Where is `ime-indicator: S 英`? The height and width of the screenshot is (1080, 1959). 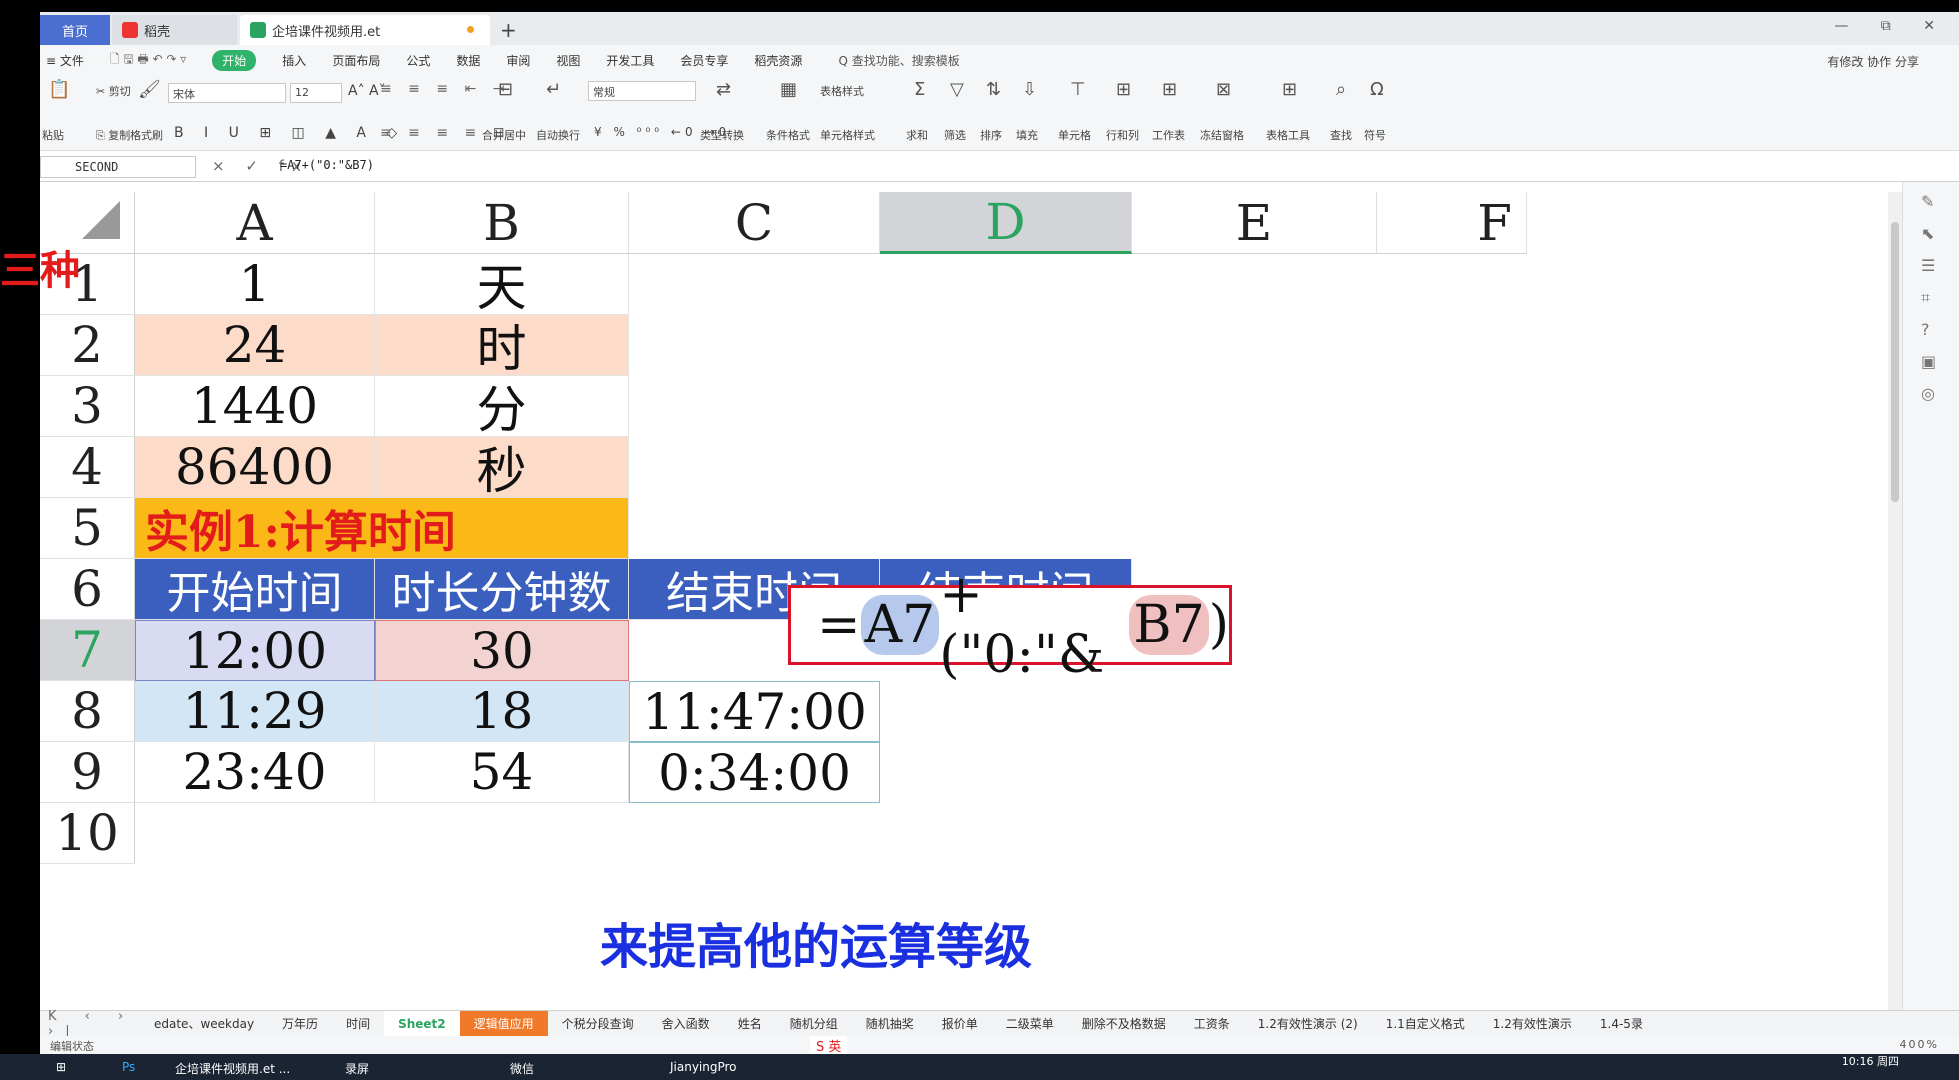
ime-indicator: S 英 is located at coordinates (829, 1045).